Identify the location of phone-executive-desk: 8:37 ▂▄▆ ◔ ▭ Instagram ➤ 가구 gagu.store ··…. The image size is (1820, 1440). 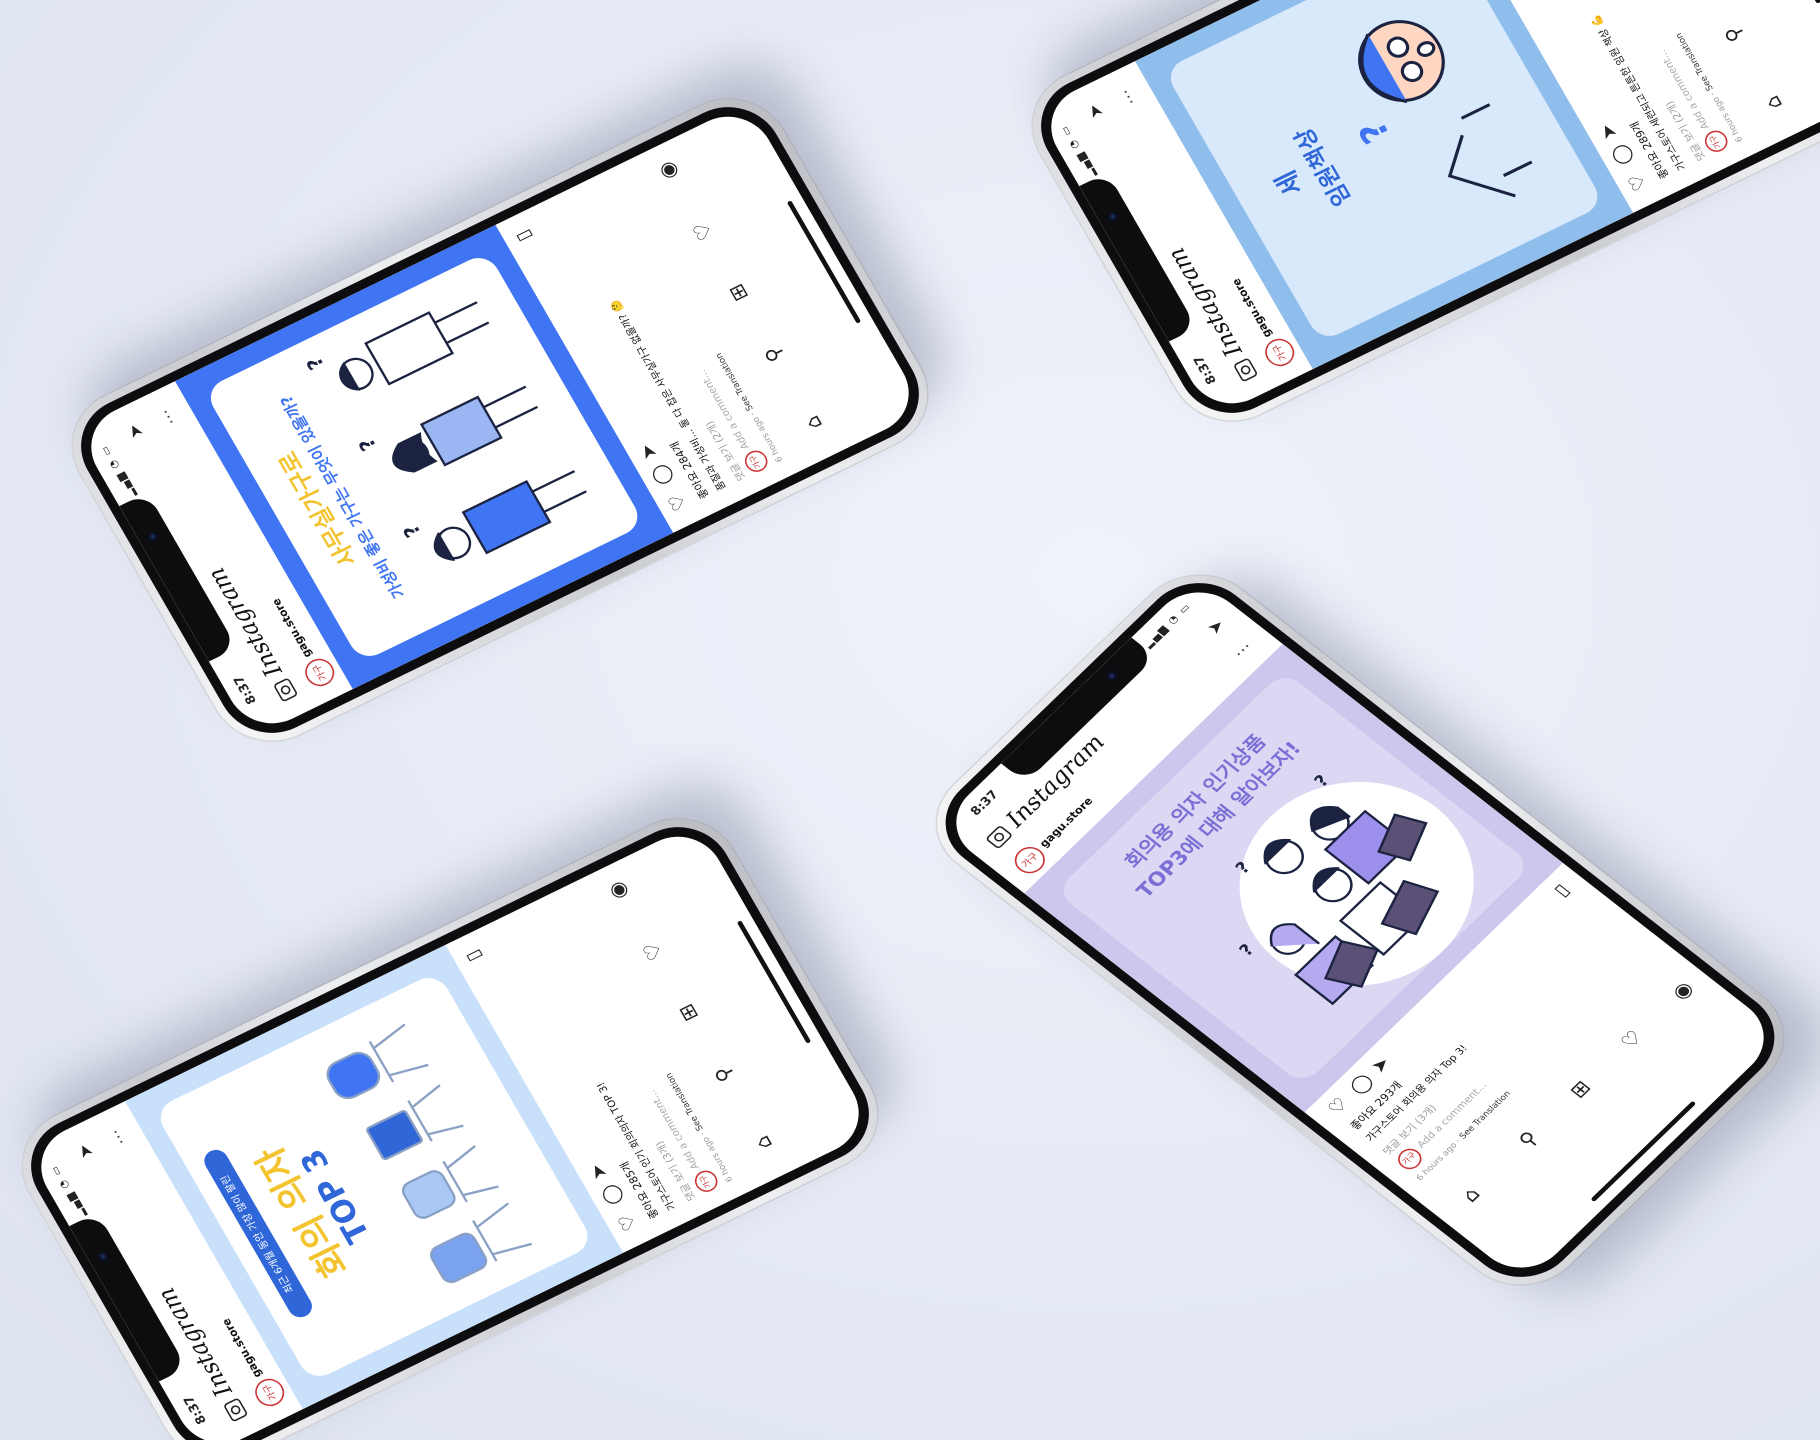
(1415, 220).